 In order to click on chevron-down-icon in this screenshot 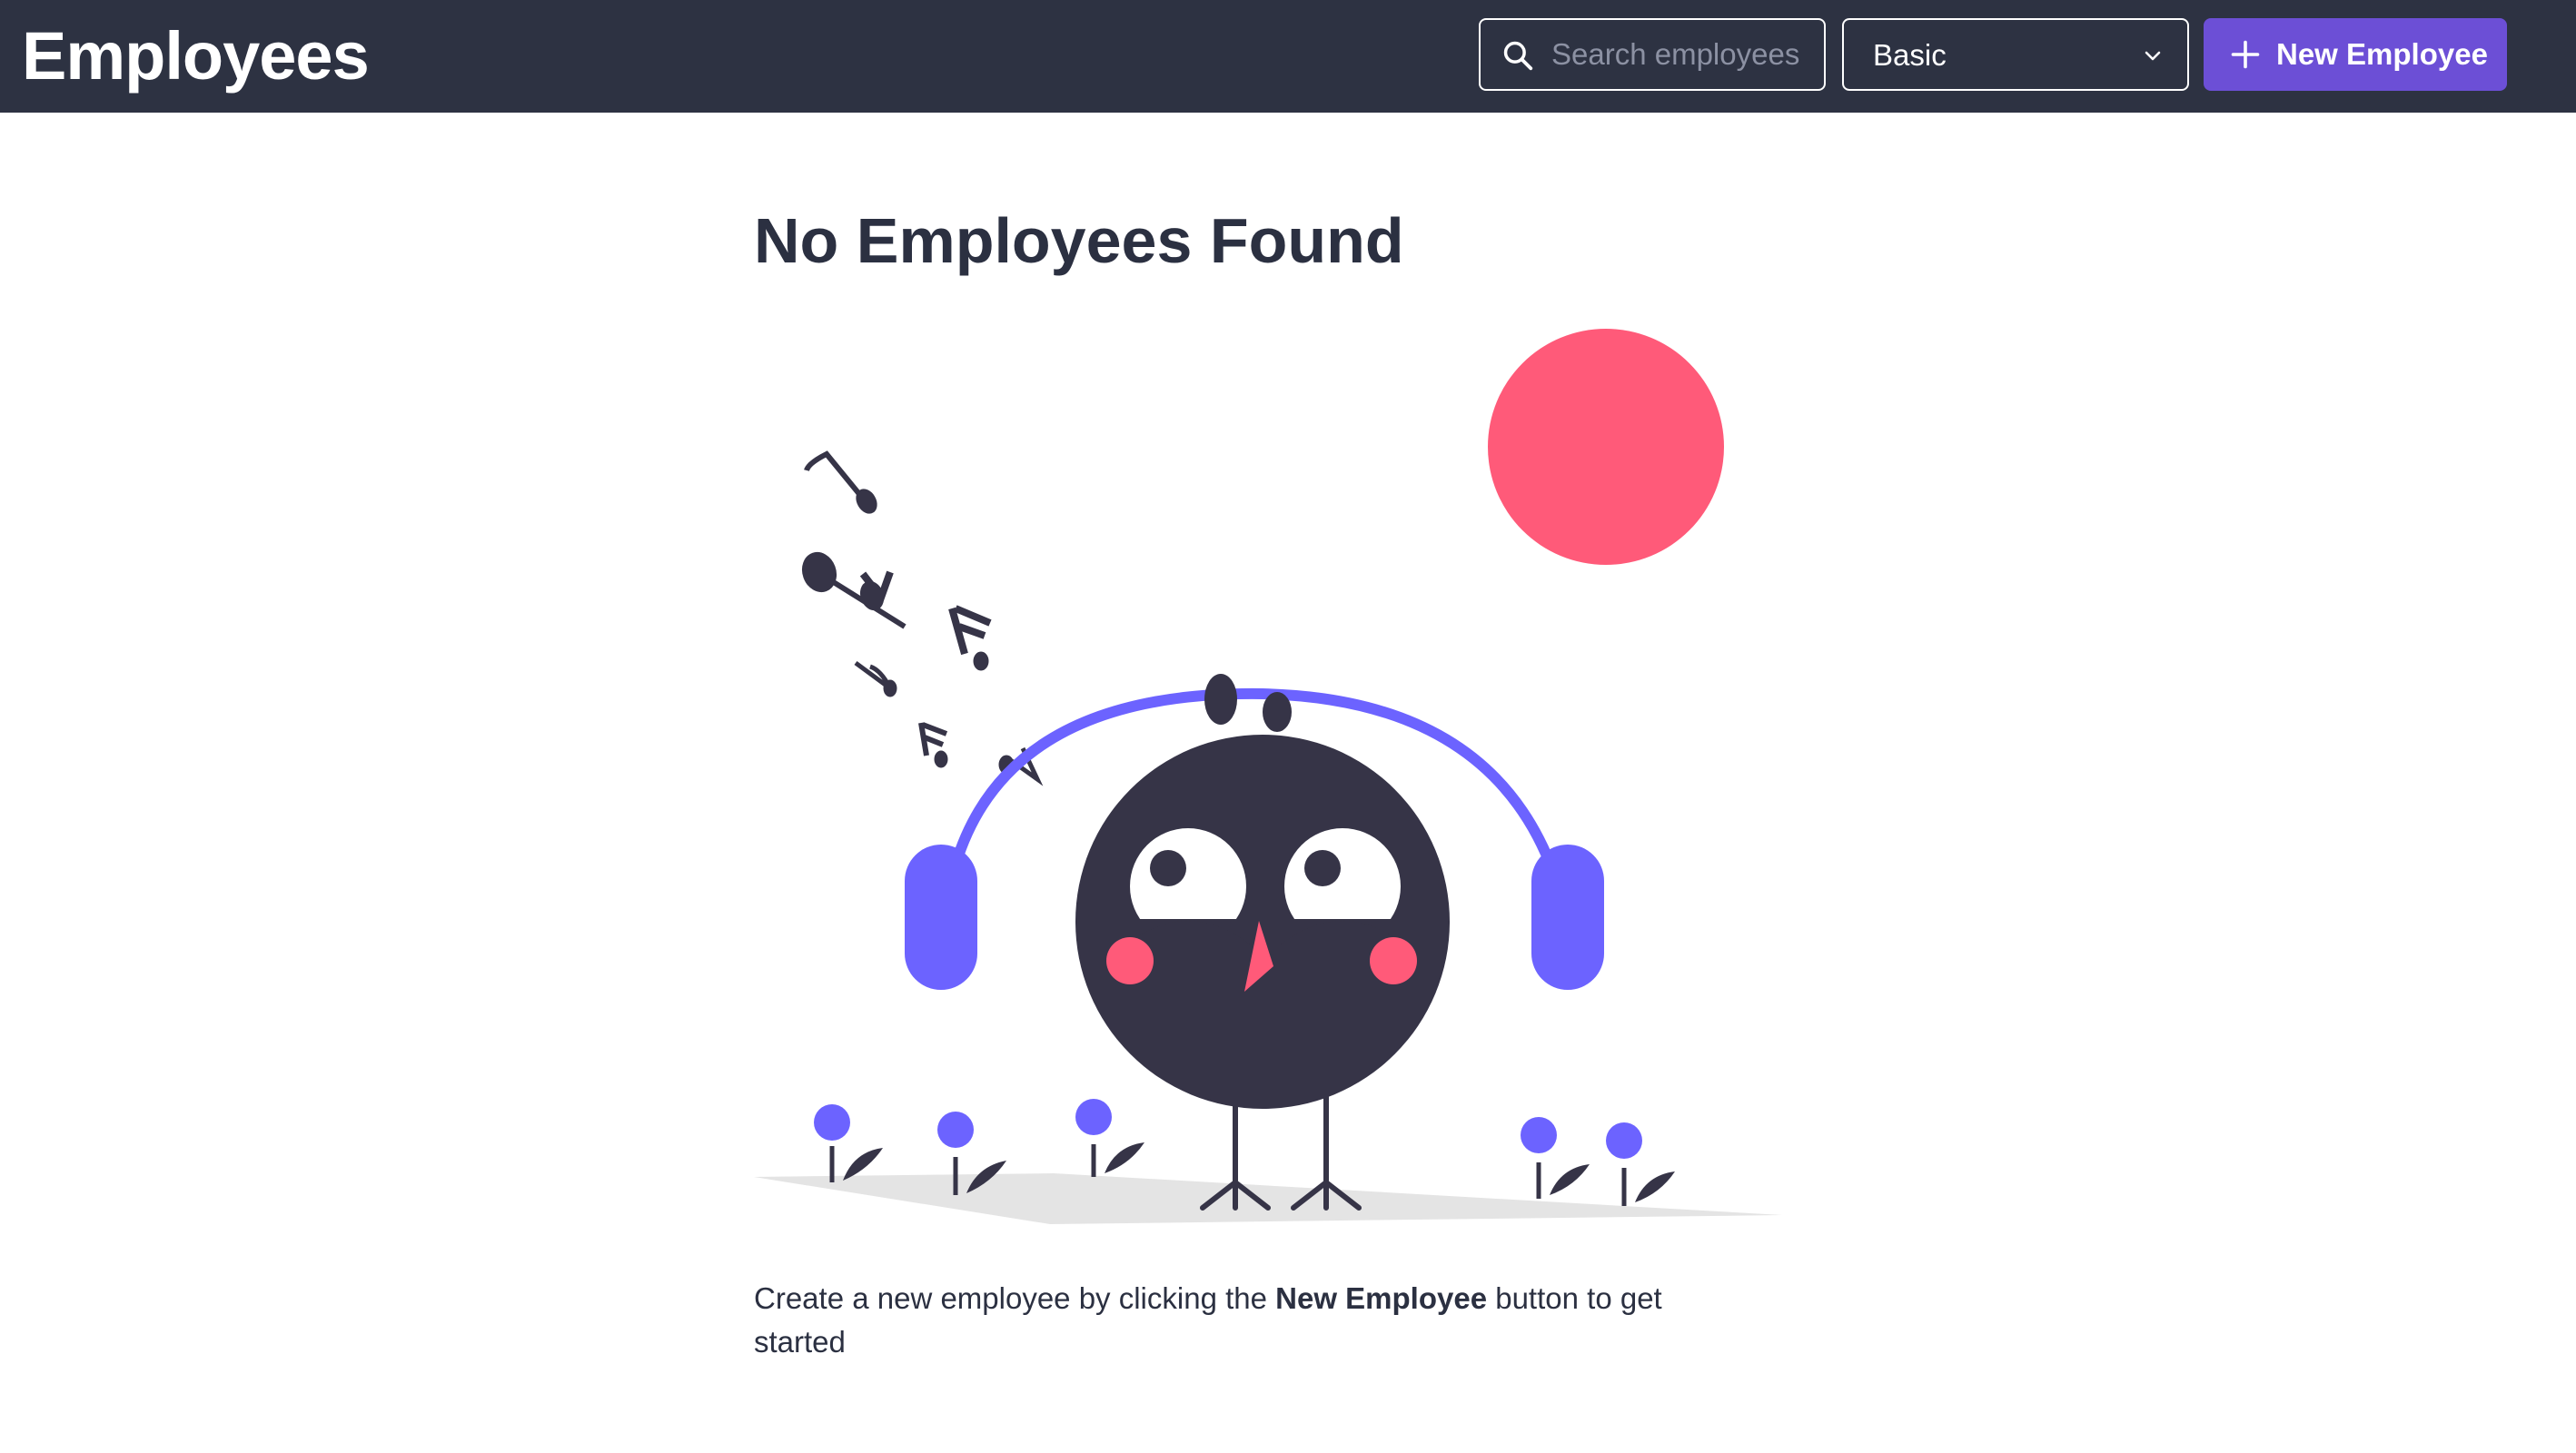, I will do `click(2153, 56)`.